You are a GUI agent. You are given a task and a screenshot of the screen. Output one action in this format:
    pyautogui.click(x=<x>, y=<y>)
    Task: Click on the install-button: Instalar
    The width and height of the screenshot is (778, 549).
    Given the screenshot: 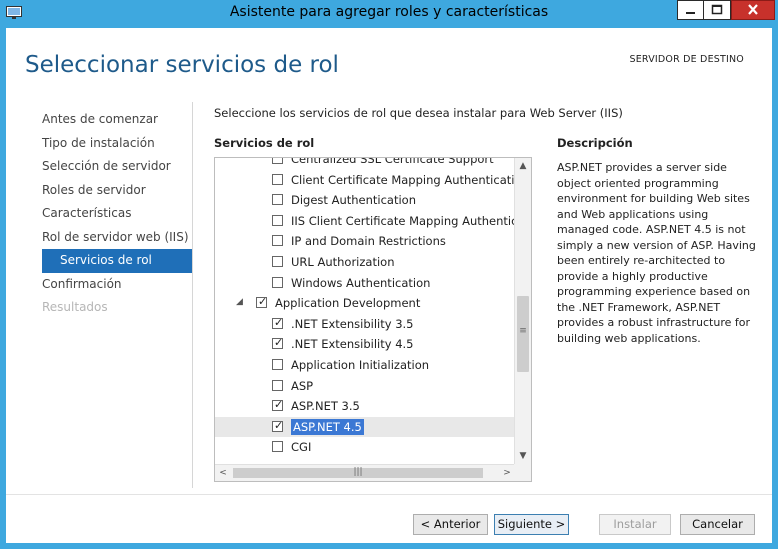 What is the action you would take?
    pyautogui.click(x=635, y=524)
    